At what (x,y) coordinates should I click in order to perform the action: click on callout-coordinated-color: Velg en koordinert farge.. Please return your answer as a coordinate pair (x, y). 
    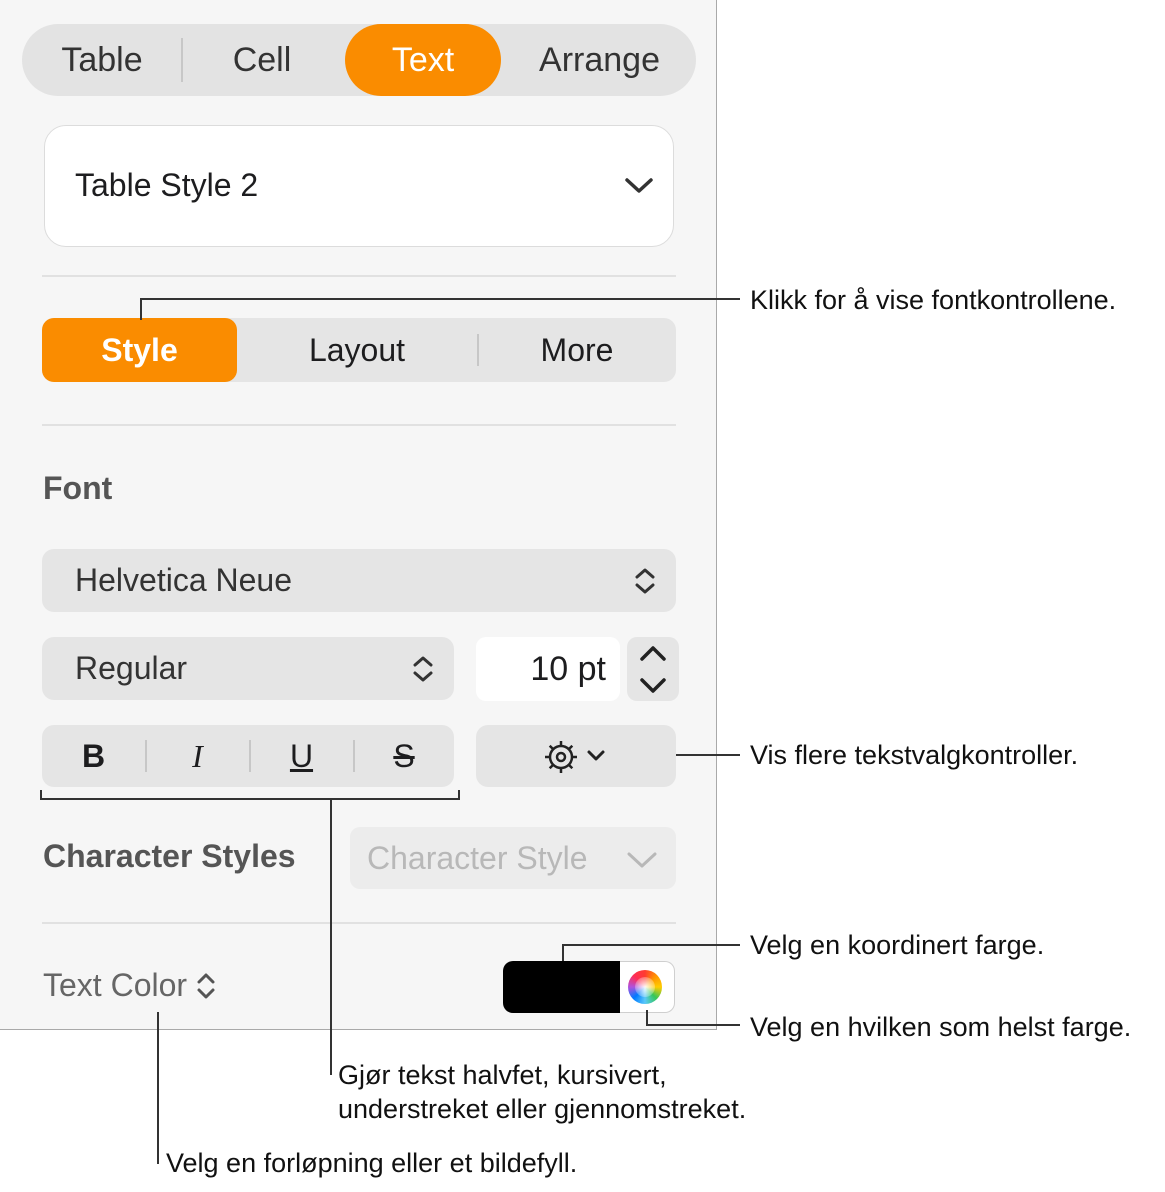
    Looking at the image, I should click on (897, 945).